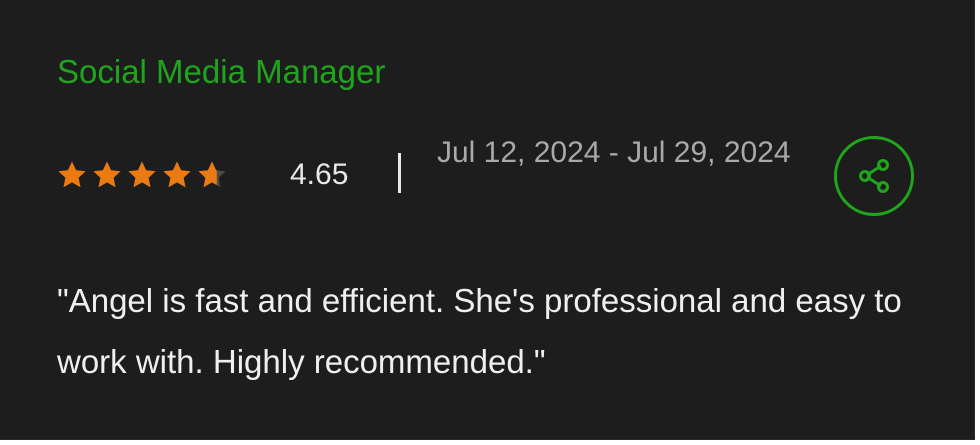  What do you see at coordinates (319, 174) in the screenshot?
I see `rating-value: 4.65` at bounding box center [319, 174].